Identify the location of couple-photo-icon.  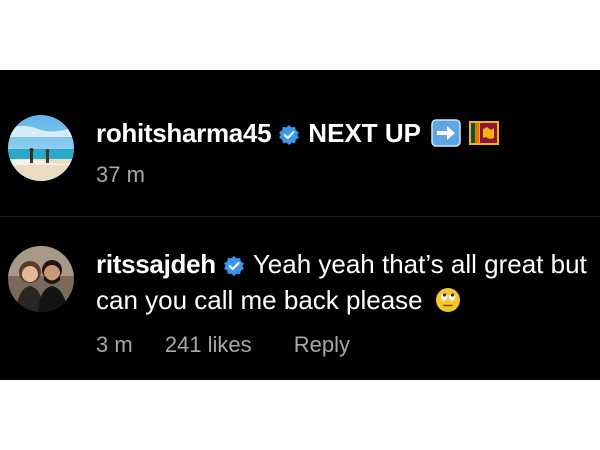
(41, 279).